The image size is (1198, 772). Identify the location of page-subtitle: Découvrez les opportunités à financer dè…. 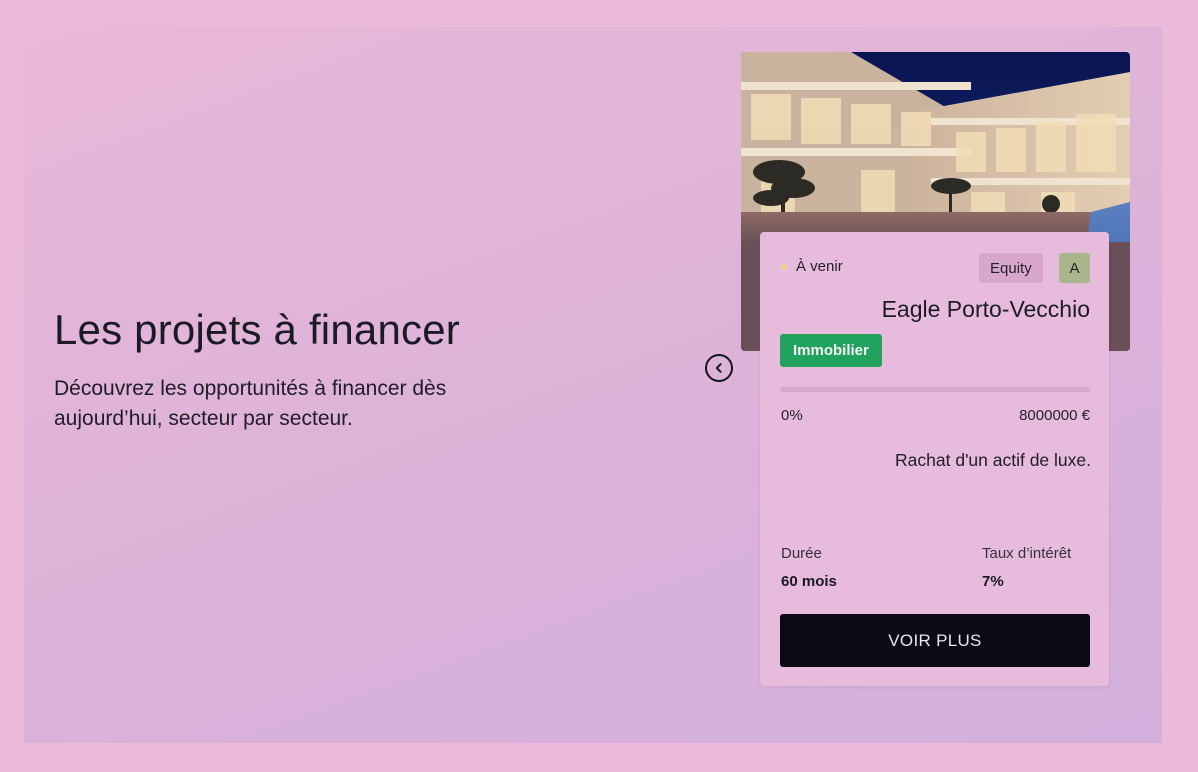
(250, 403).